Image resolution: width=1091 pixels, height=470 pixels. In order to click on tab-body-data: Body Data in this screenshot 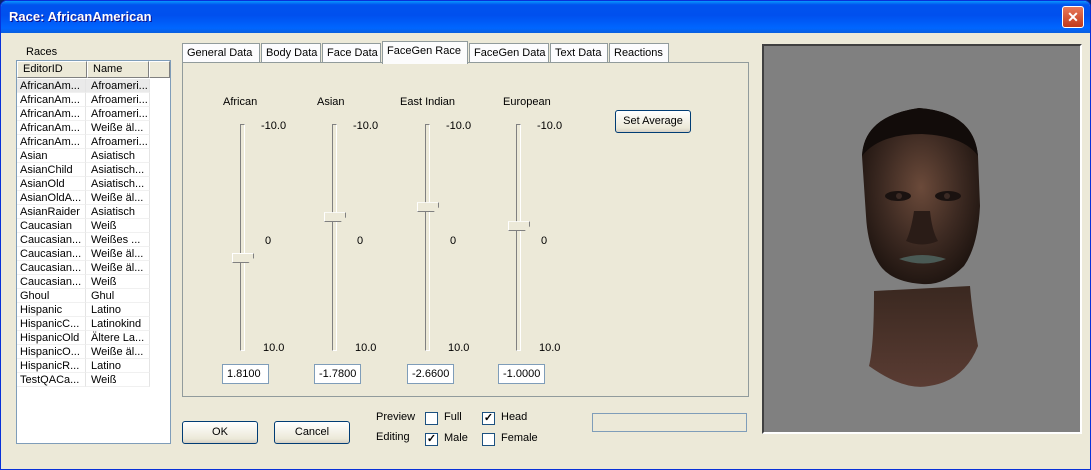, I will do `click(291, 53)`.